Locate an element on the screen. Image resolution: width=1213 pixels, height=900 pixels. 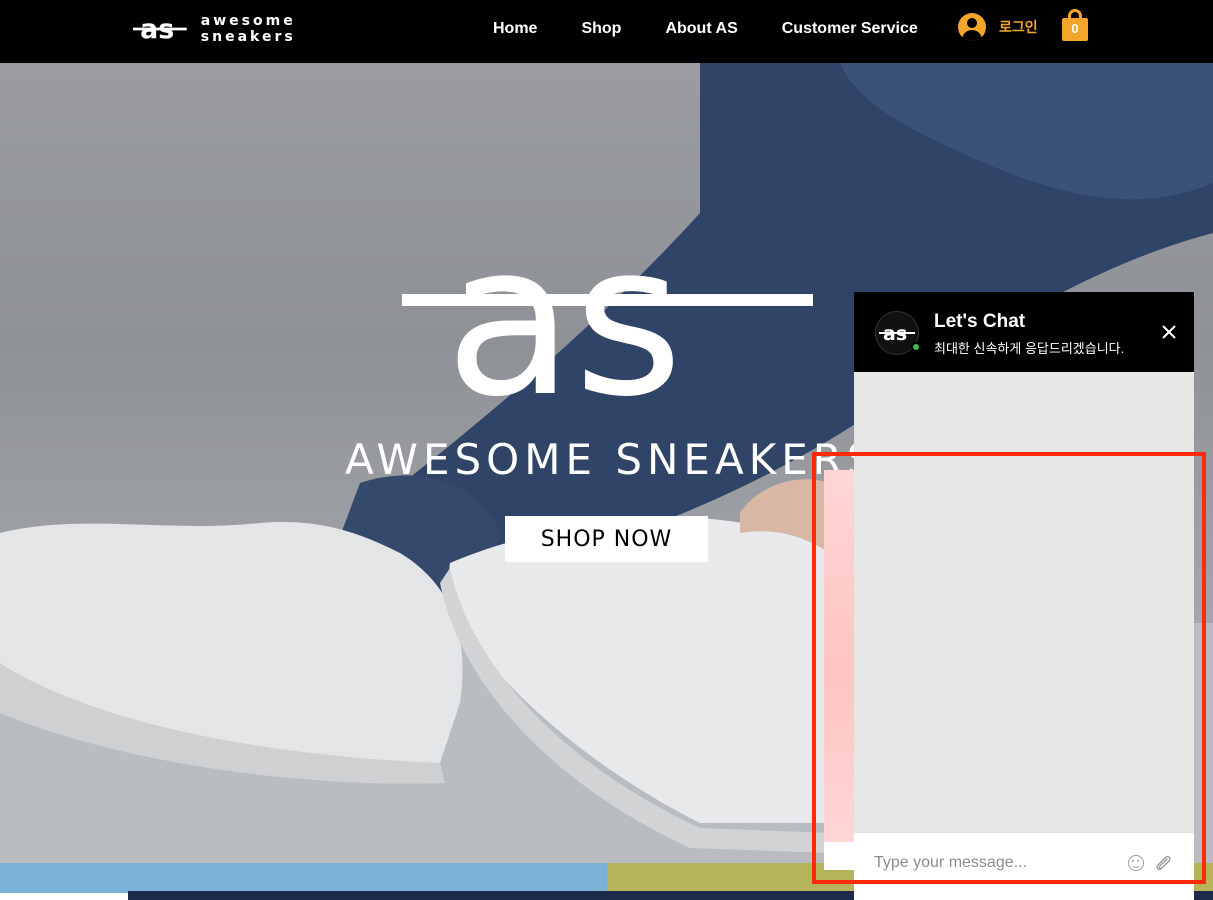
hero-as-logo: as is located at coordinates (607, 318).